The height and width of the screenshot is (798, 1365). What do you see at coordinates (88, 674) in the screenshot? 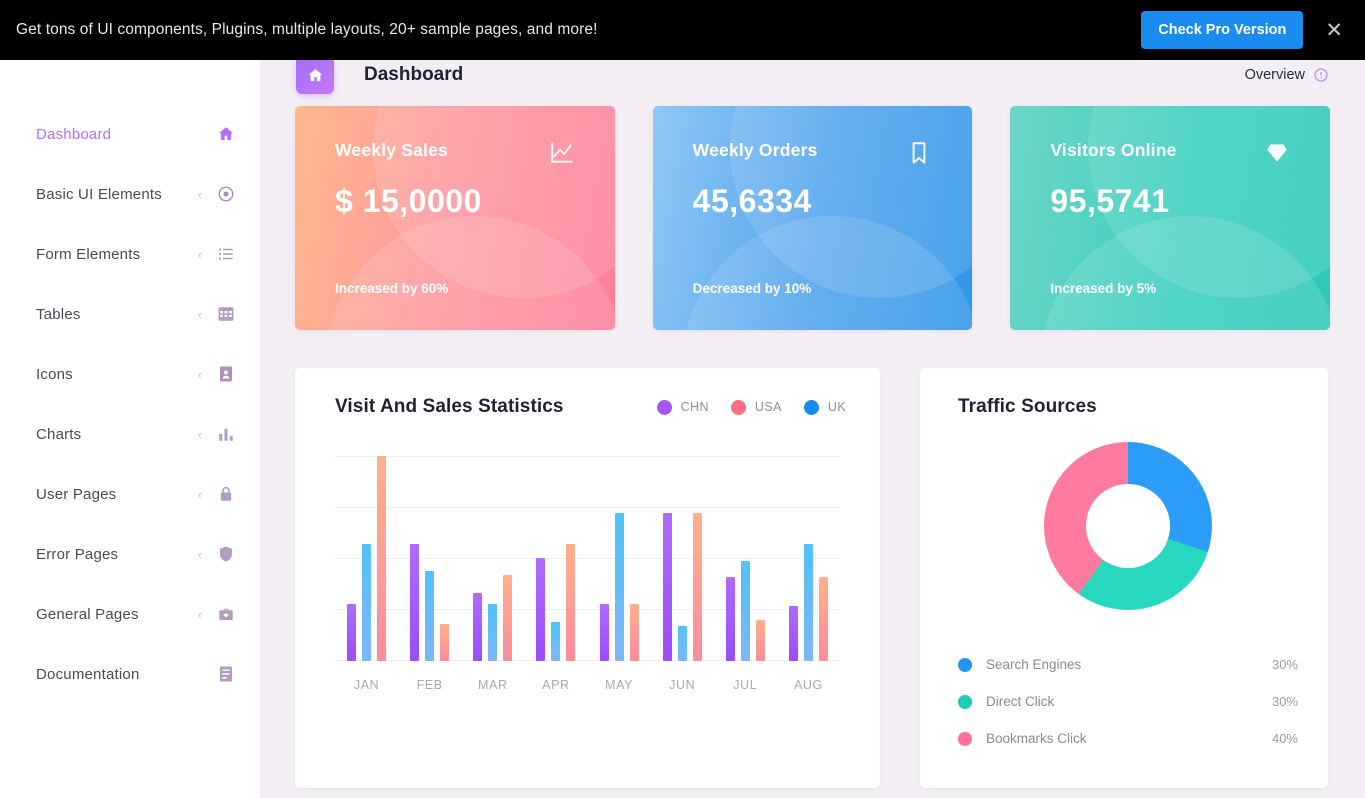
I see `sidebar-item-label: Documentation` at bounding box center [88, 674].